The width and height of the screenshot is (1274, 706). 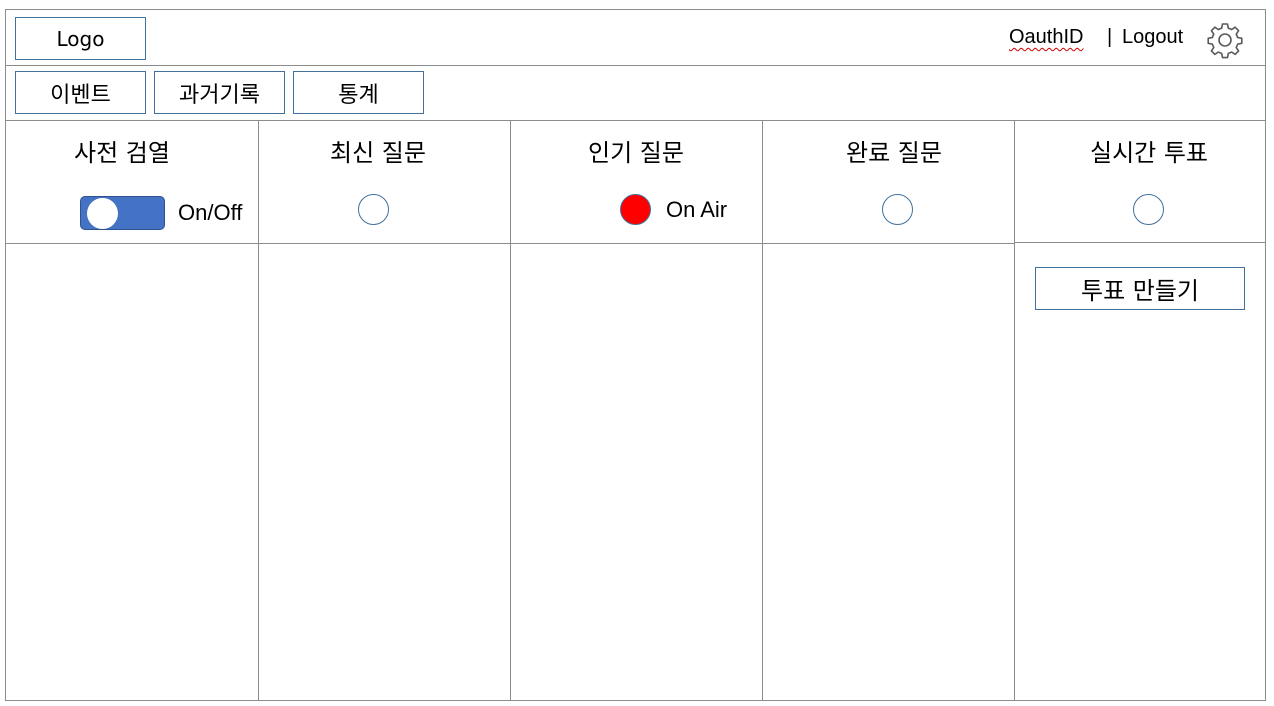 What do you see at coordinates (1140, 242) in the screenshot?
I see `column-header-divider-poll` at bounding box center [1140, 242].